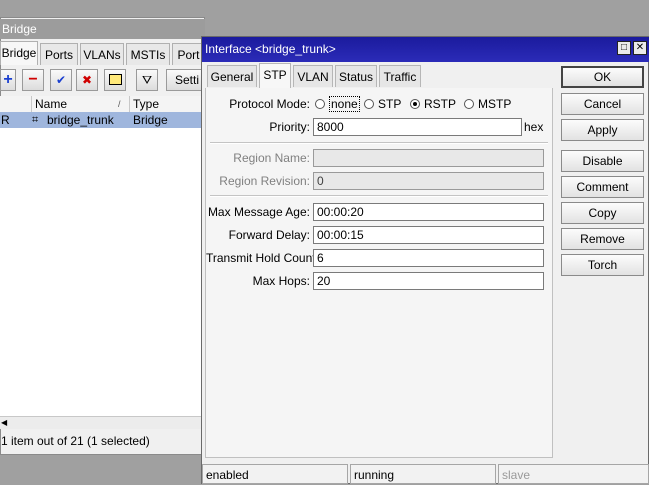  Describe the element at coordinates (80, 120) in the screenshot. I see `row-name: bridge_trunk` at that location.